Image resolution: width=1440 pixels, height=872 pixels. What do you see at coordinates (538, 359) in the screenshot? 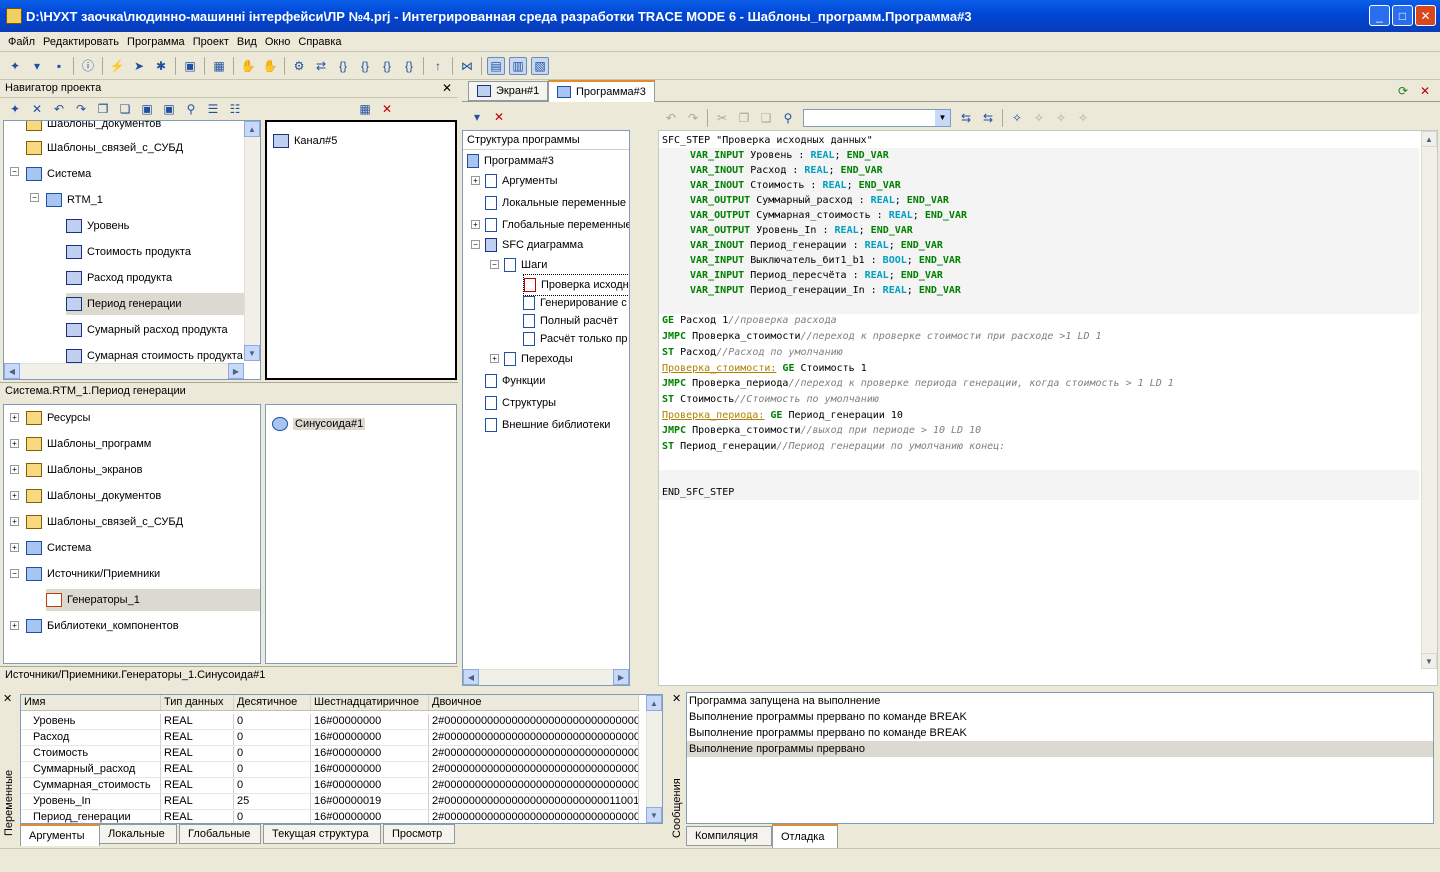
I see `tree-item: Переходы` at bounding box center [538, 359].